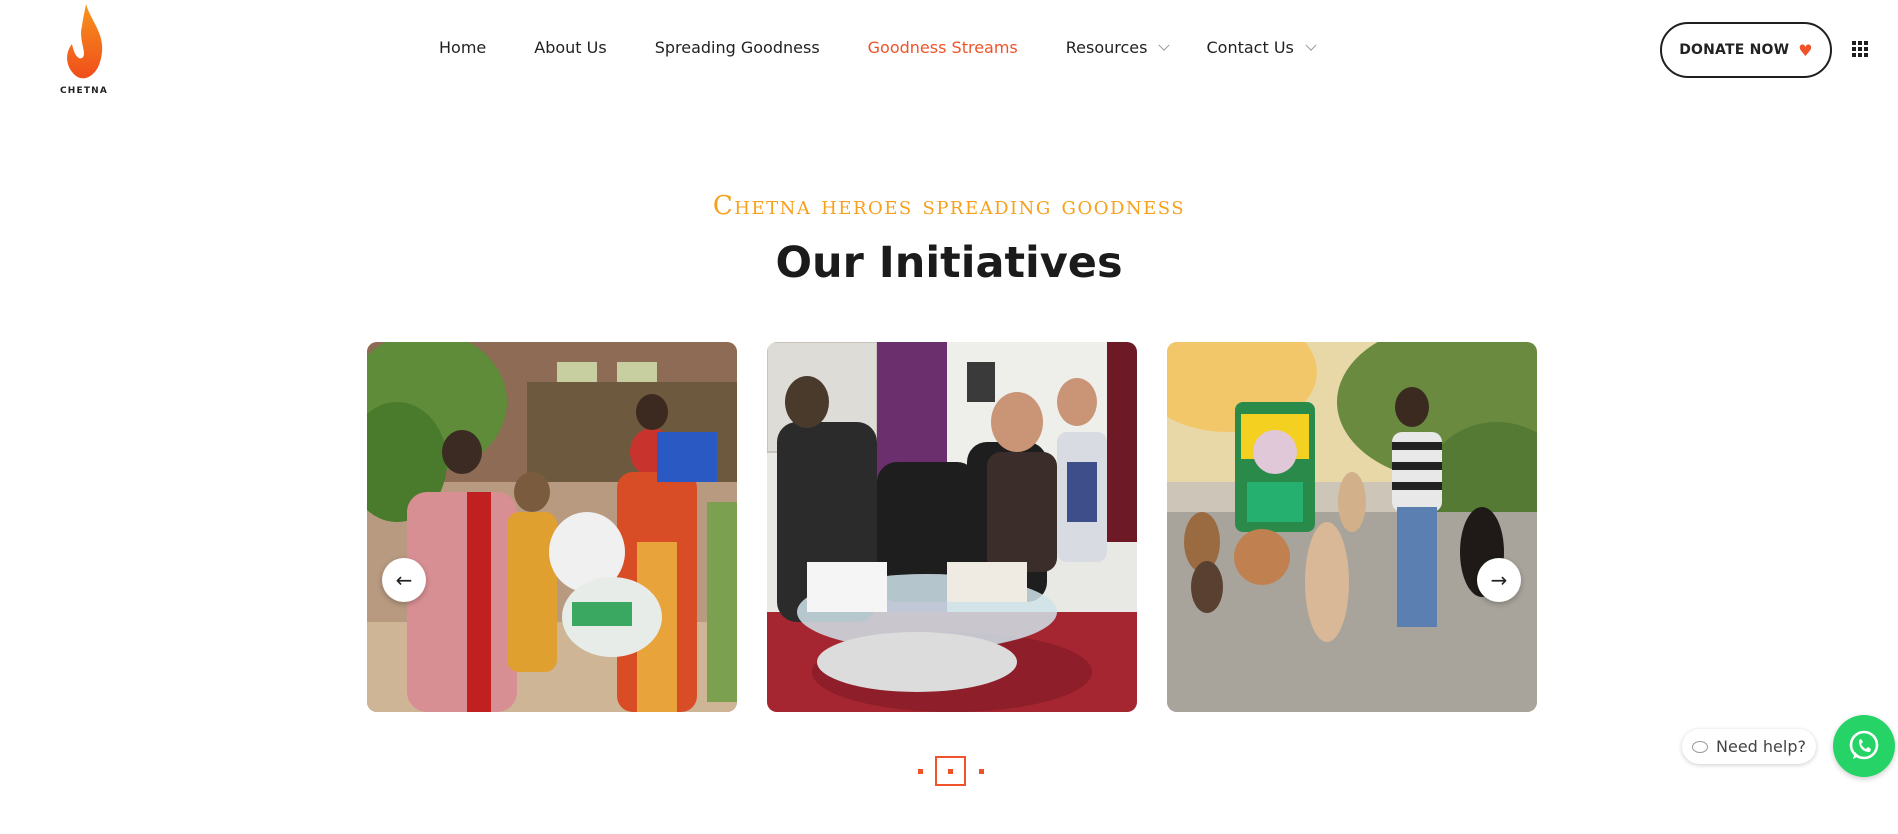 The image size is (1898, 834). I want to click on donate-label: DONATE NOW, so click(1734, 50).